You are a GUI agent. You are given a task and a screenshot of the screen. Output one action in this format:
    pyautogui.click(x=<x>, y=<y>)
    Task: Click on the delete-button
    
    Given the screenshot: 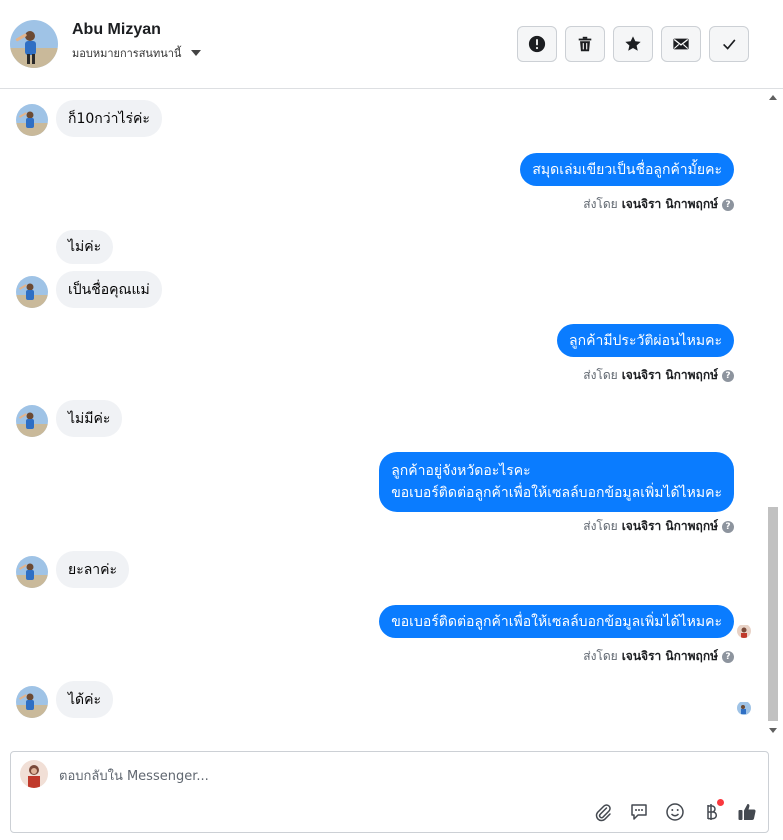 What is the action you would take?
    pyautogui.click(x=585, y=44)
    